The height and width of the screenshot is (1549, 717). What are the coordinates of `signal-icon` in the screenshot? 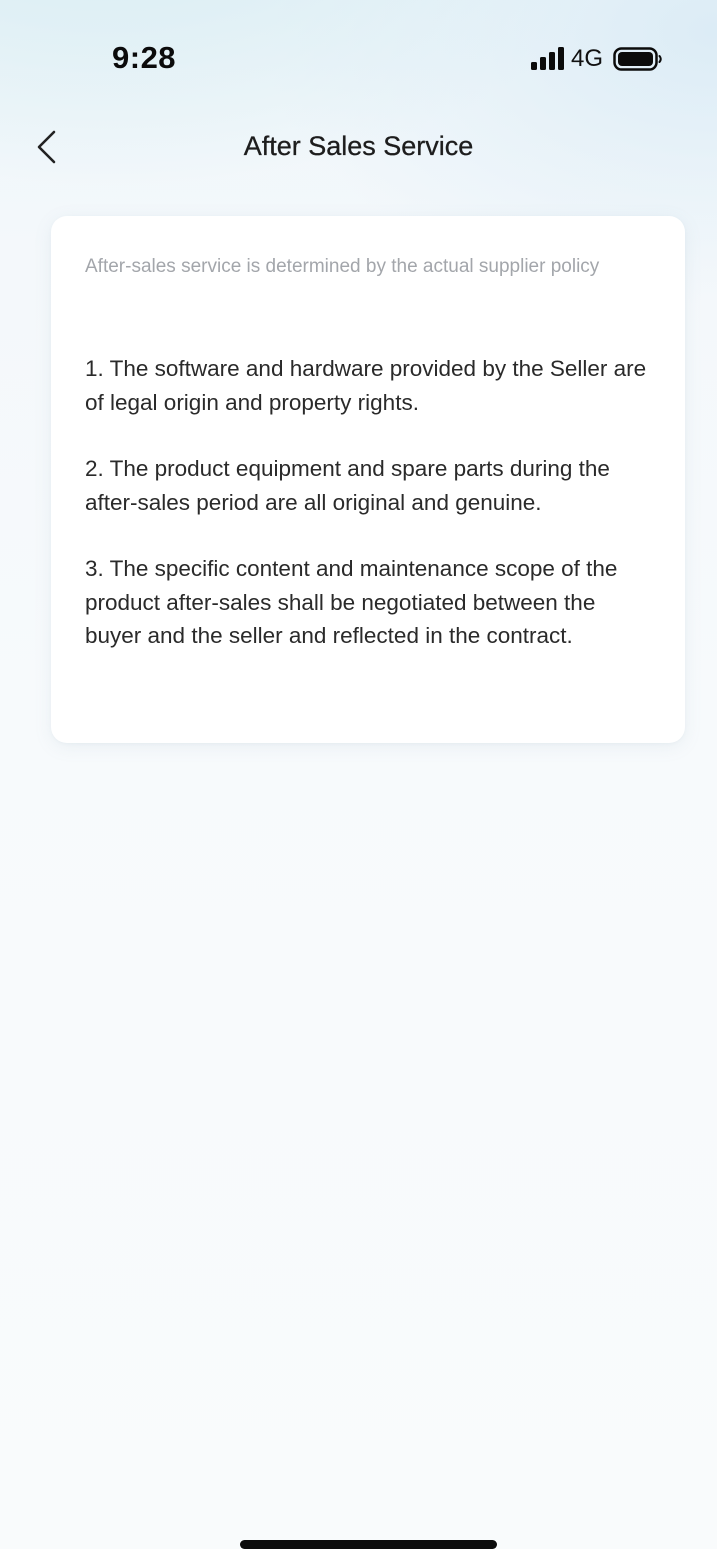 It's located at (547, 58).